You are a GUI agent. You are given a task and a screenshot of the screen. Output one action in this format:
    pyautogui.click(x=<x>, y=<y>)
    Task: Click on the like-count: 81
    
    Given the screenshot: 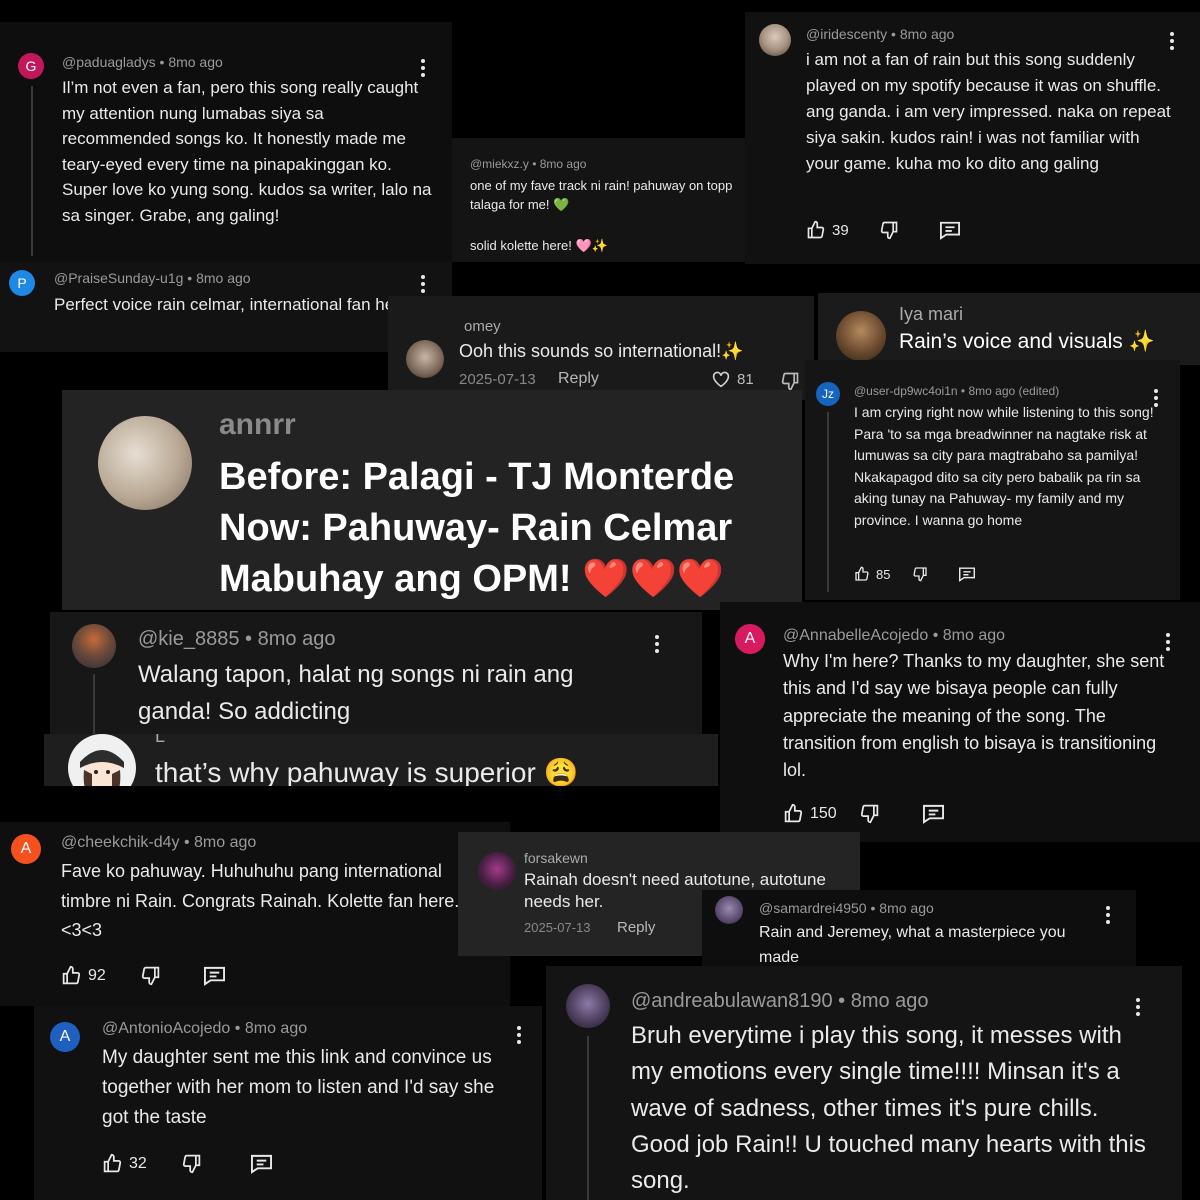 What is the action you would take?
    pyautogui.click(x=745, y=379)
    